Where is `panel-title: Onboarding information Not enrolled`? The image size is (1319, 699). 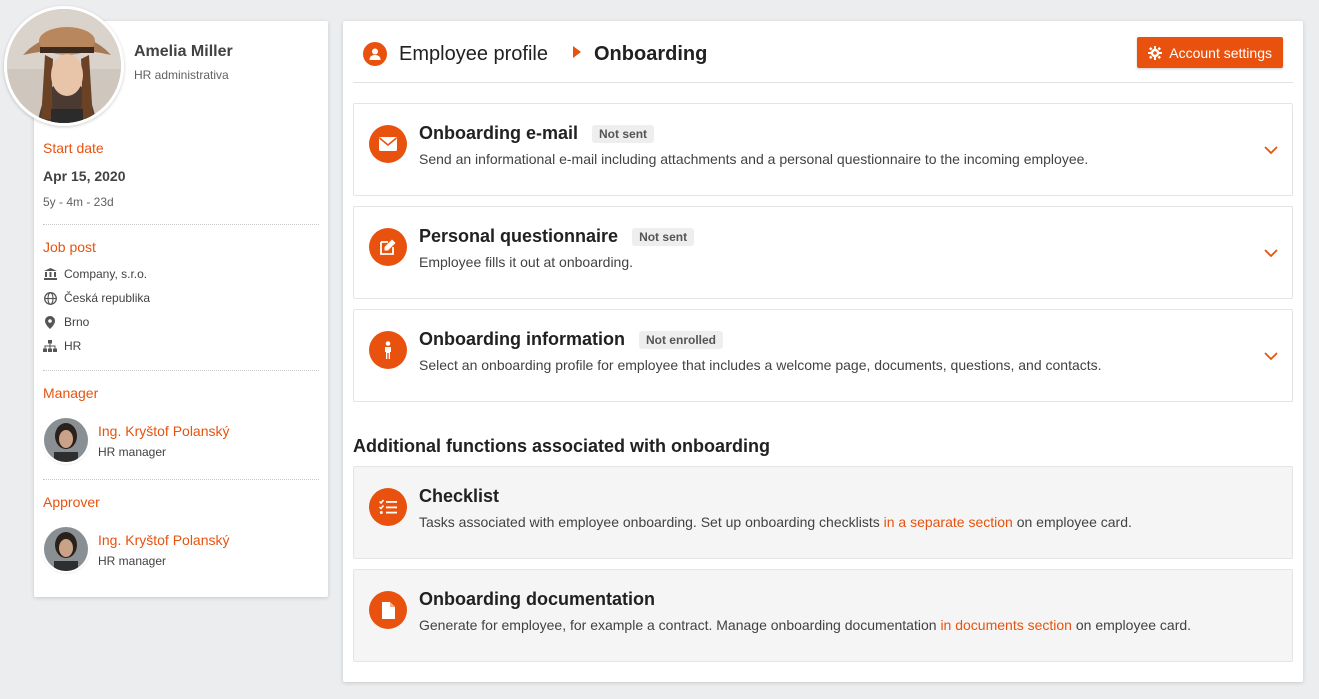
panel-title: Onboarding information Not enrolled is located at coordinates (571, 339).